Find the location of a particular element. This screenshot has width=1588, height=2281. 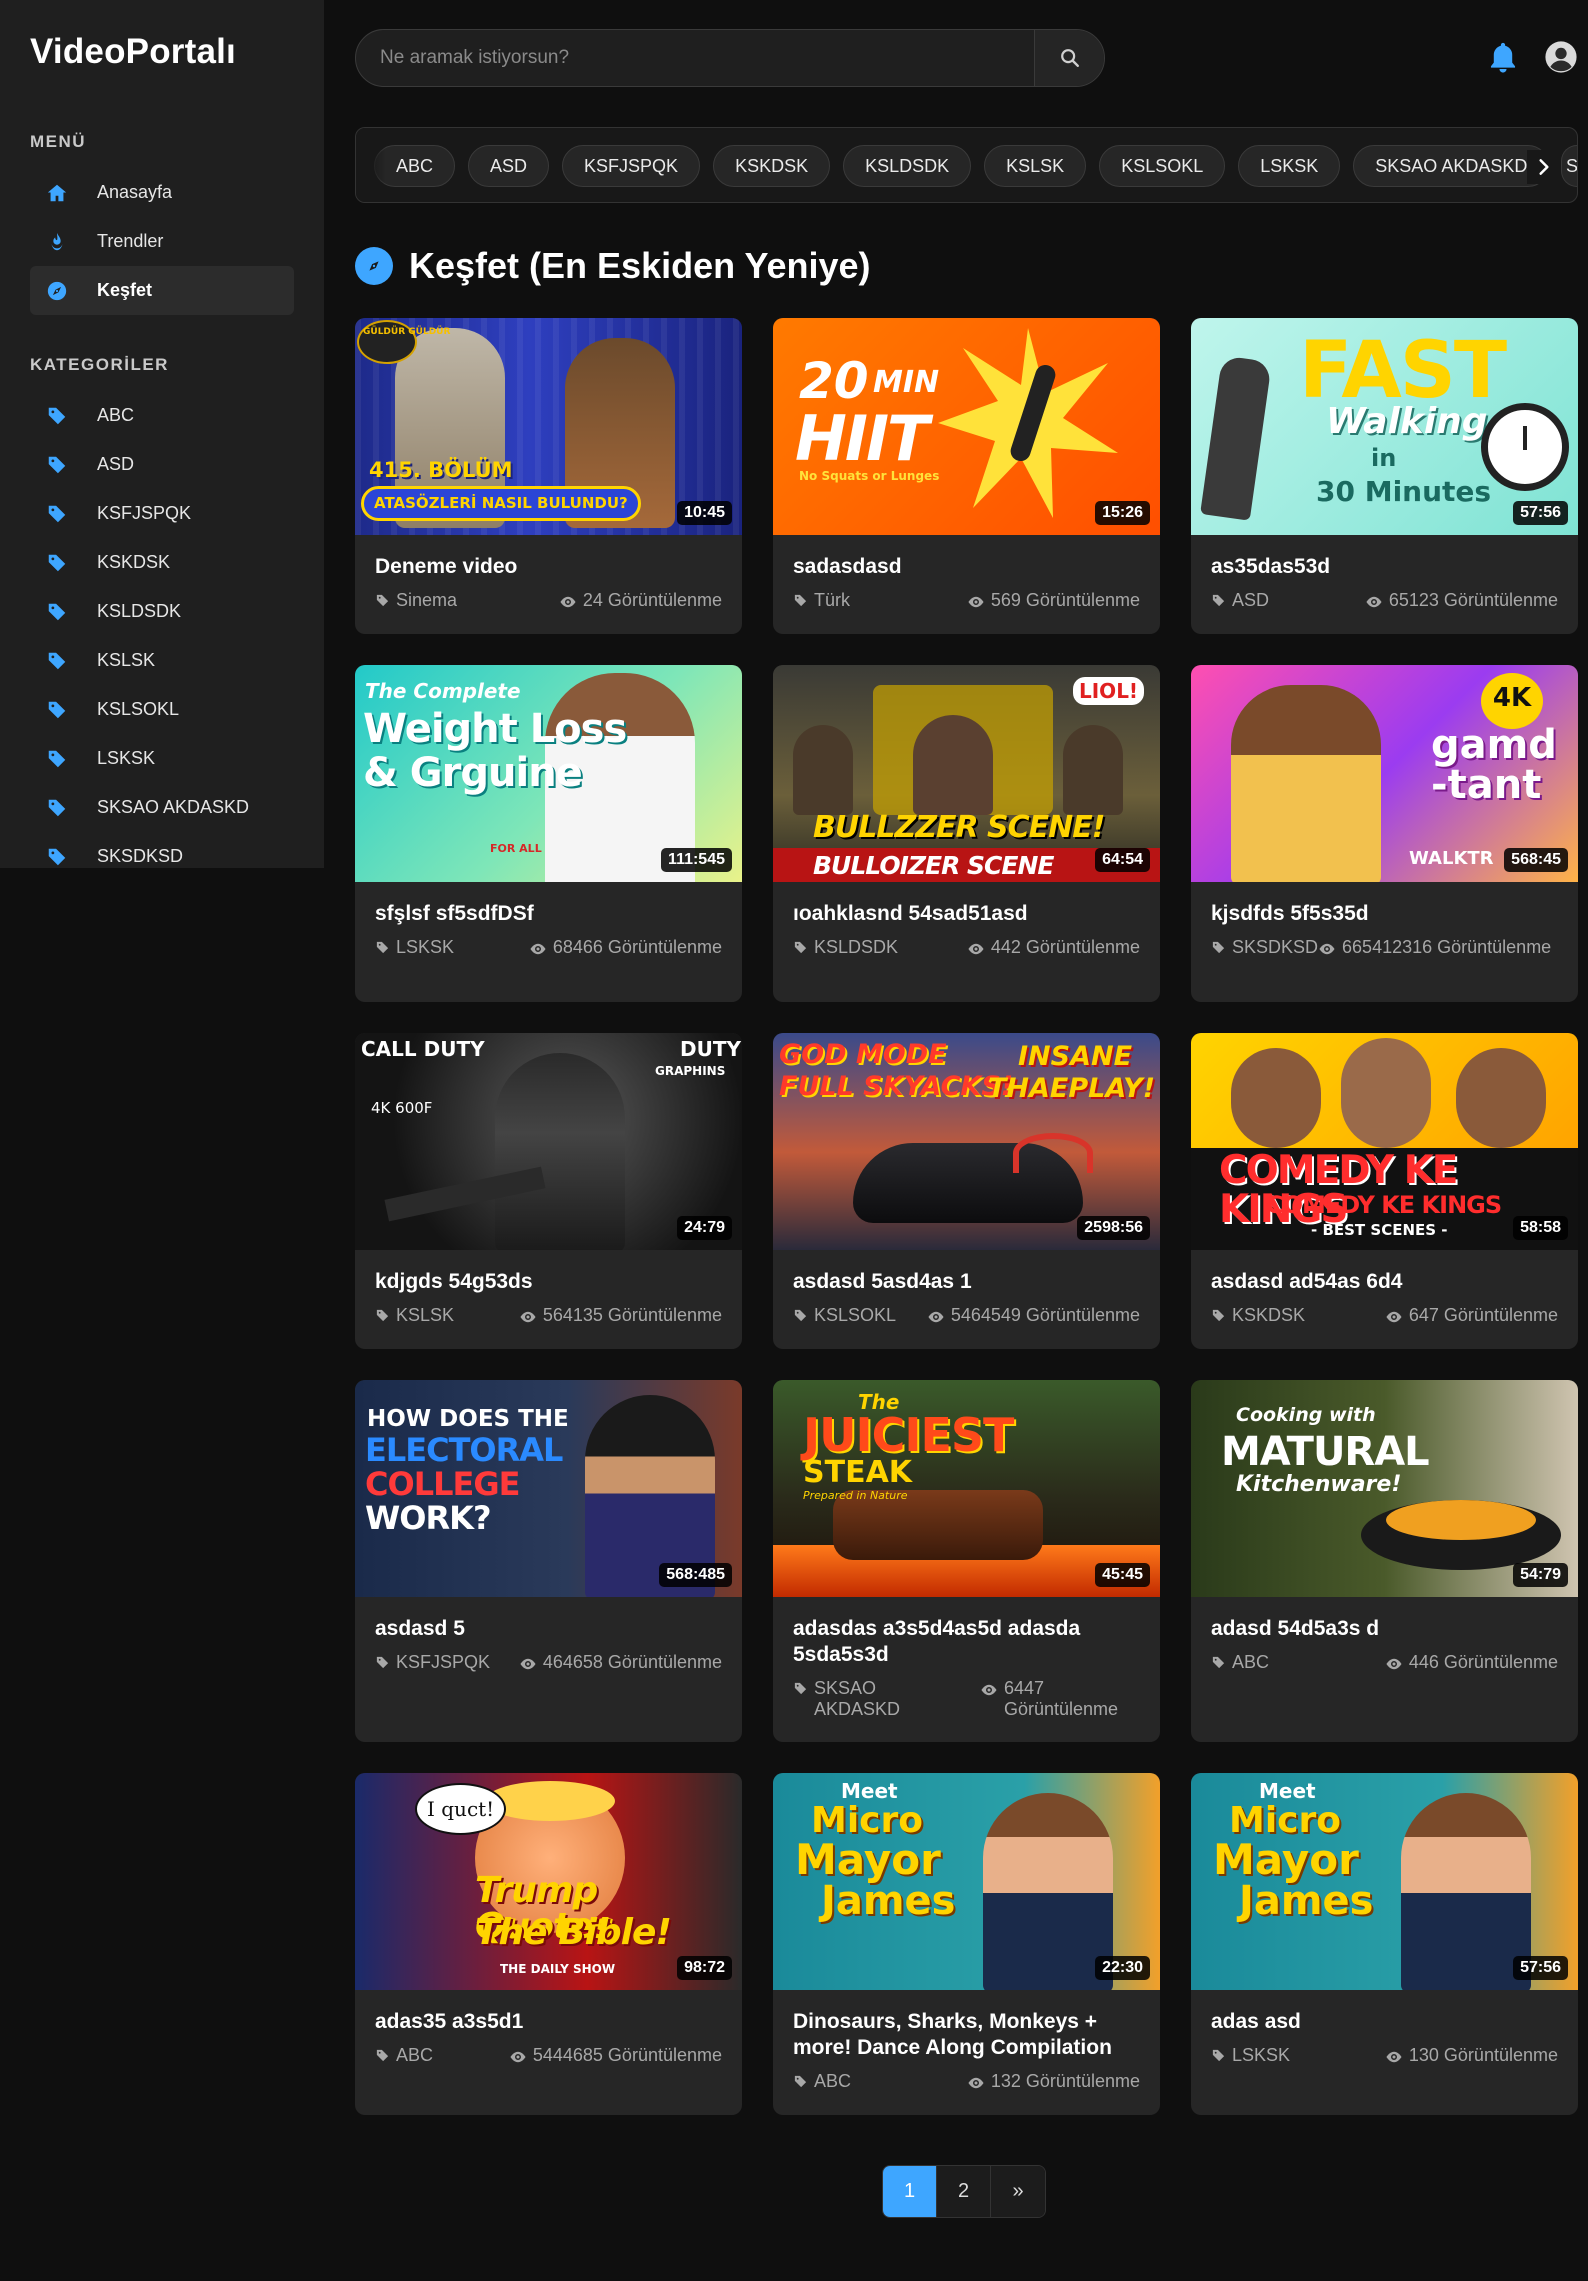

video-title: Deneme video is located at coordinates (548, 567).